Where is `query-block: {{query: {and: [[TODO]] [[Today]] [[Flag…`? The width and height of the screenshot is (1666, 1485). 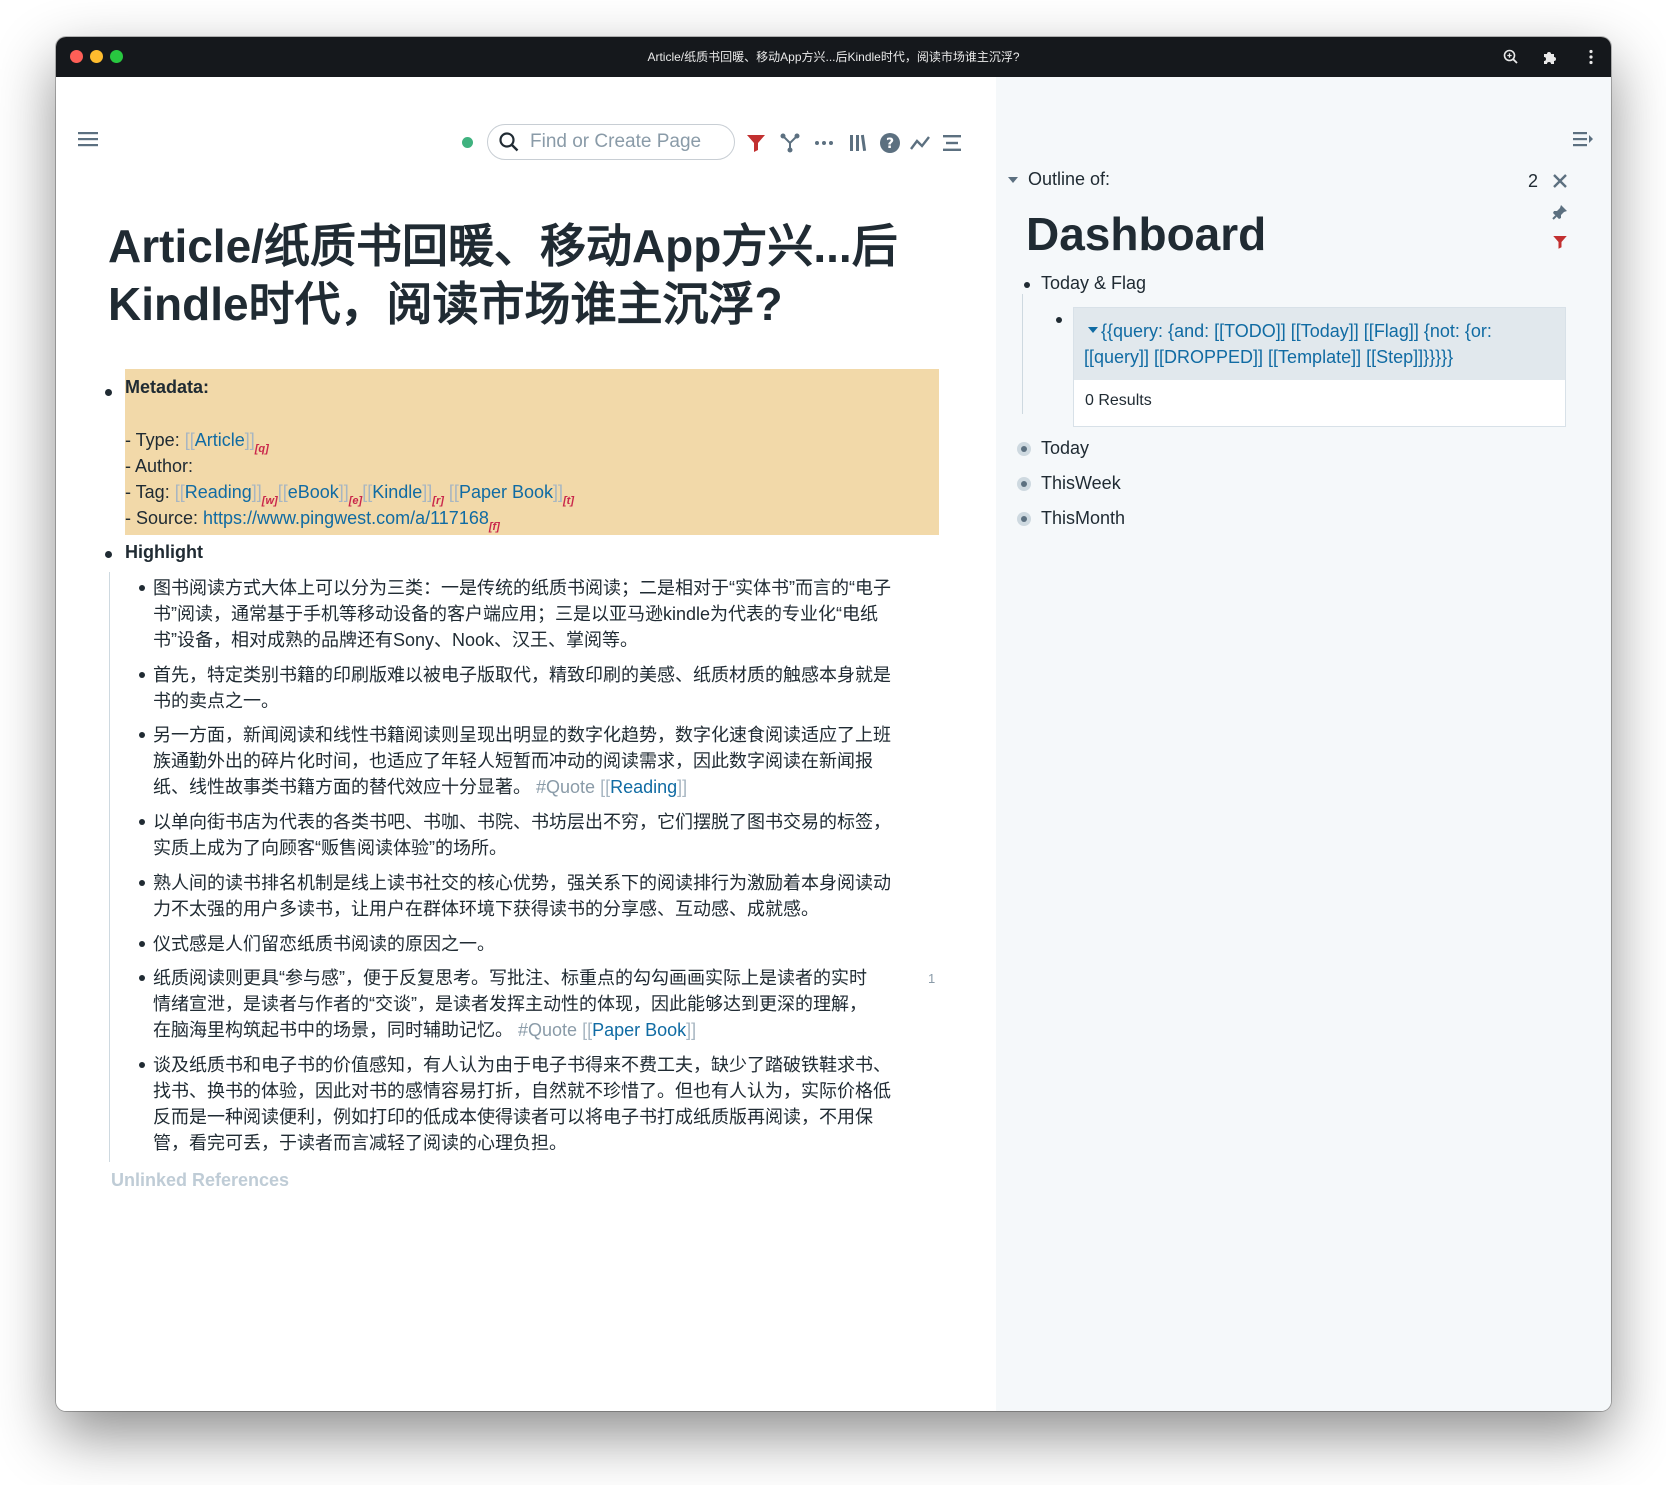 query-block: {{query: {and: [[TODO]] [[Today]] [[Flag… is located at coordinates (1319, 367).